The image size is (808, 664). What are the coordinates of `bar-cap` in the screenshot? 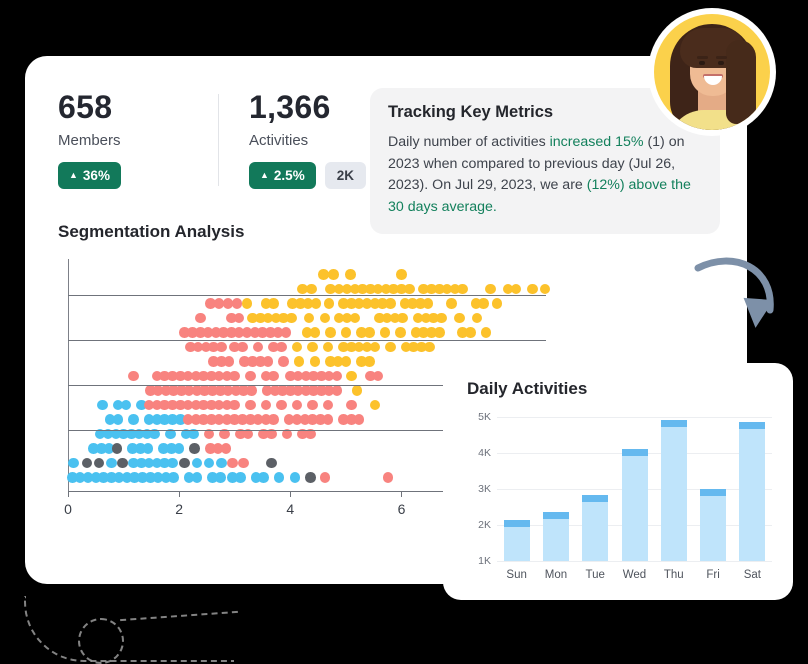 It's located at (516, 523).